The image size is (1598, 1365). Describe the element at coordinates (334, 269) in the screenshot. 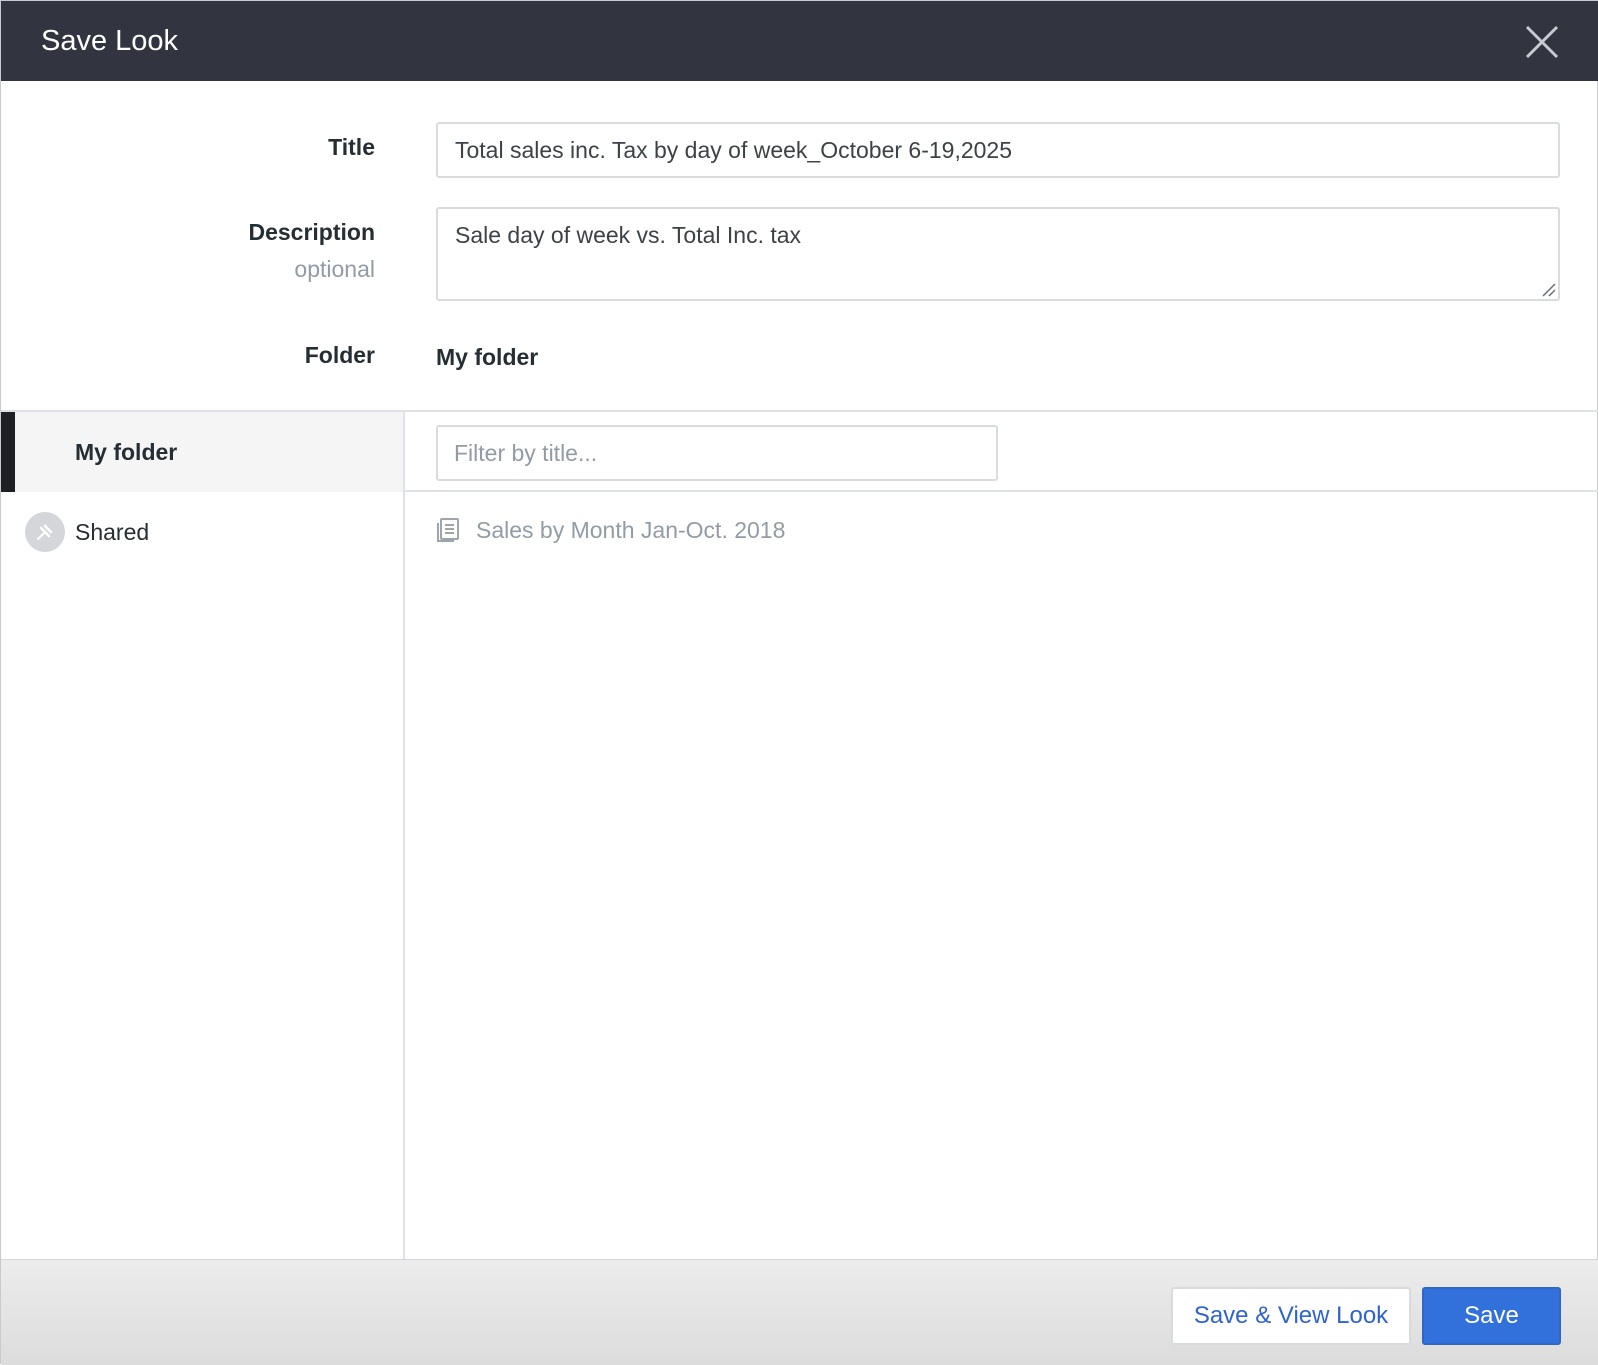

I see `description-optional-hint: optional` at that location.